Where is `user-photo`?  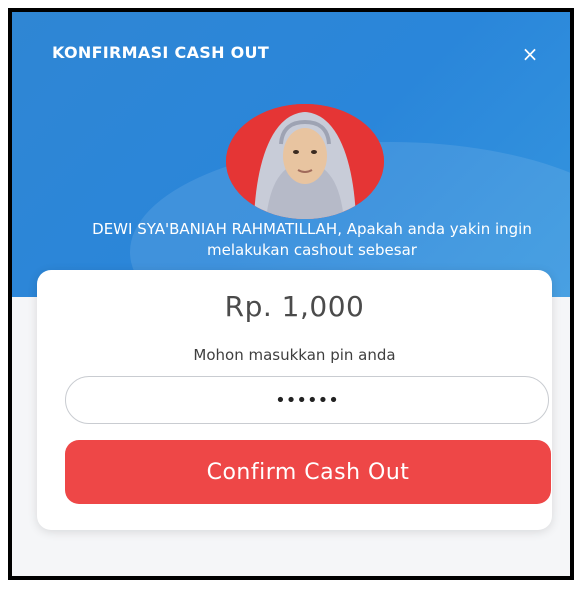 user-photo is located at coordinates (305, 161).